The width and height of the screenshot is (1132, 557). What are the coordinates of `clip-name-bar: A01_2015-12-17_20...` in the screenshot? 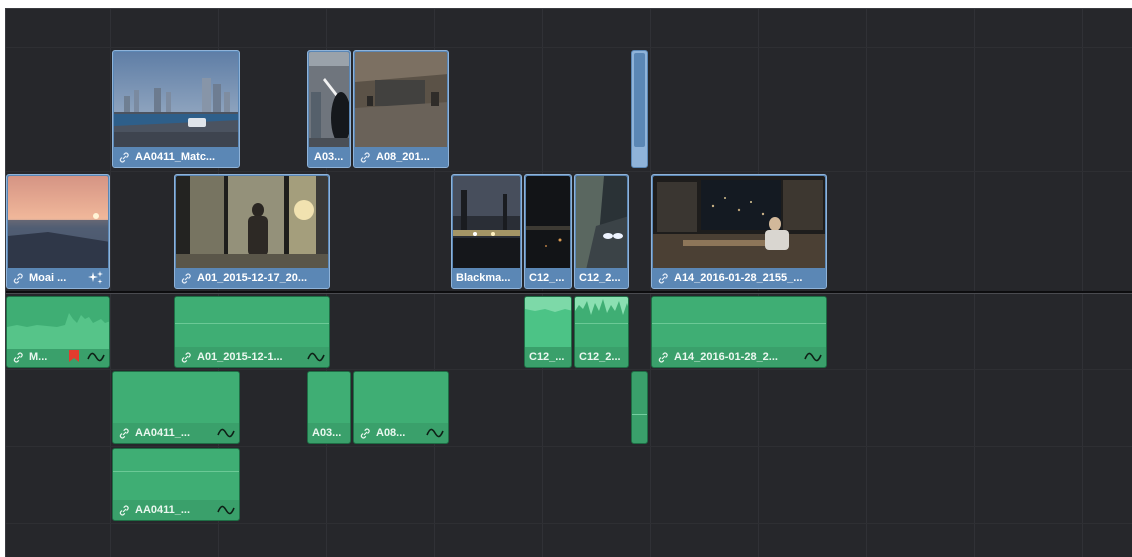 It's located at (252, 278).